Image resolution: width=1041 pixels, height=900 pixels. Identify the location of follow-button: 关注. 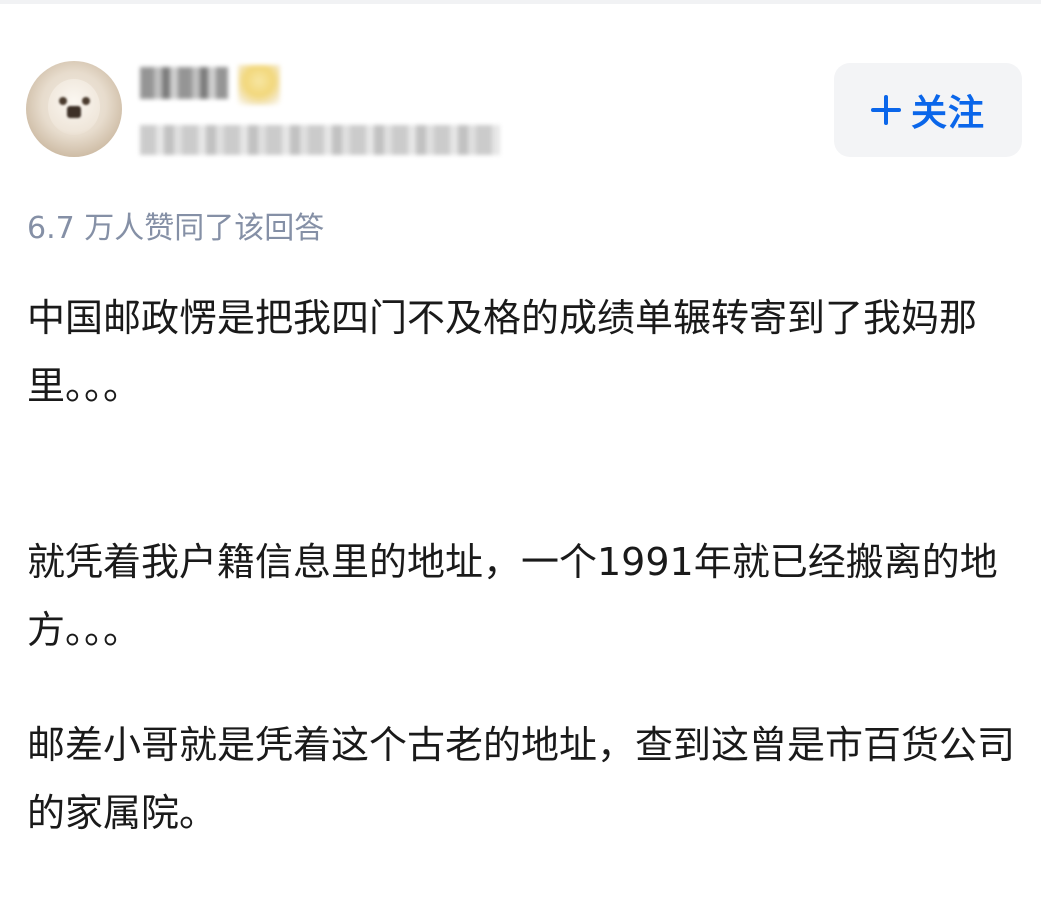
(928, 110).